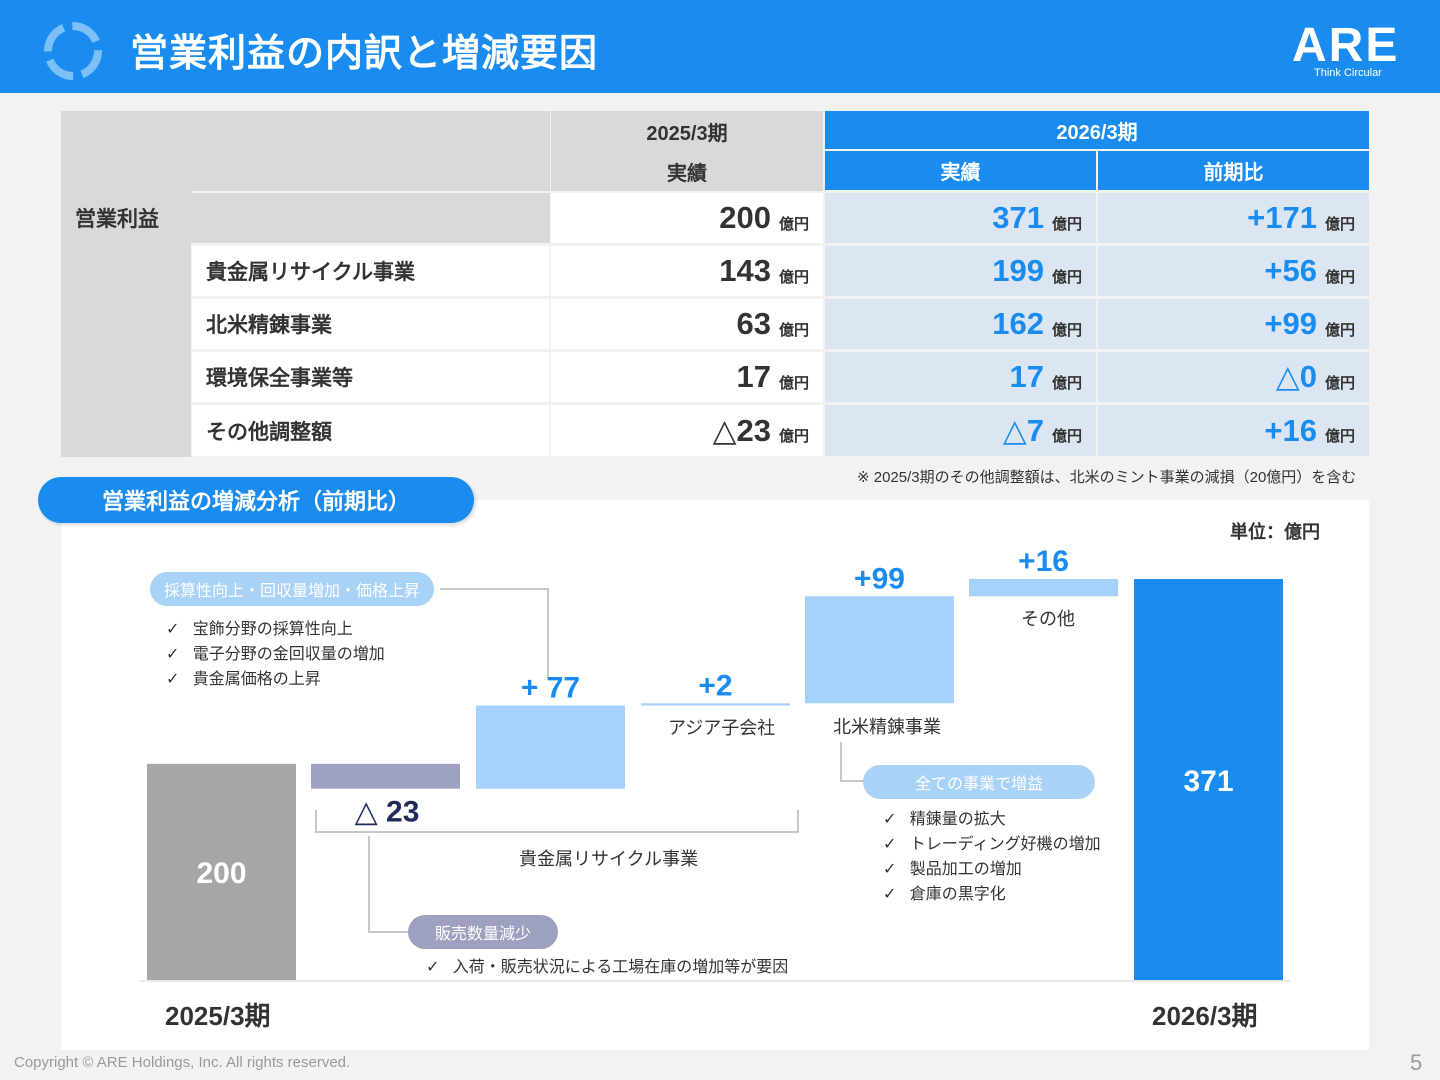 The width and height of the screenshot is (1440, 1080). I want to click on callout-right-item: ✓ 製品加工の増加, so click(952, 869).